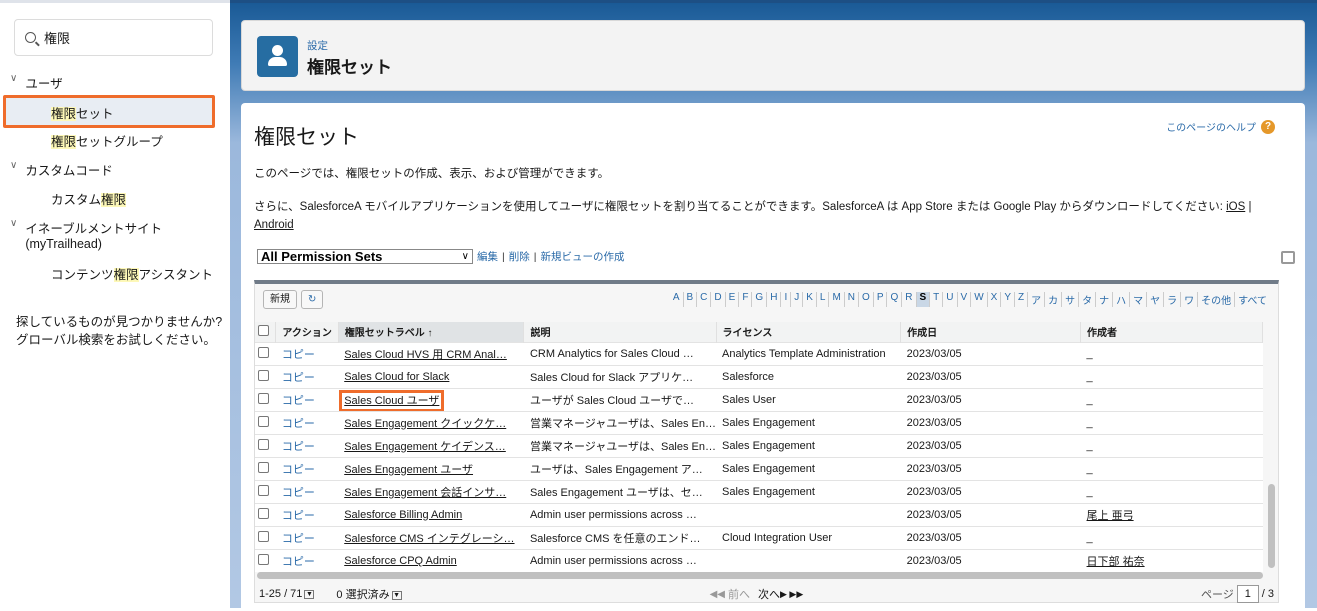 This screenshot has height=611, width=1317. What do you see at coordinates (852, 299) in the screenshot?
I see `alphabet-filter-item: N` at bounding box center [852, 299].